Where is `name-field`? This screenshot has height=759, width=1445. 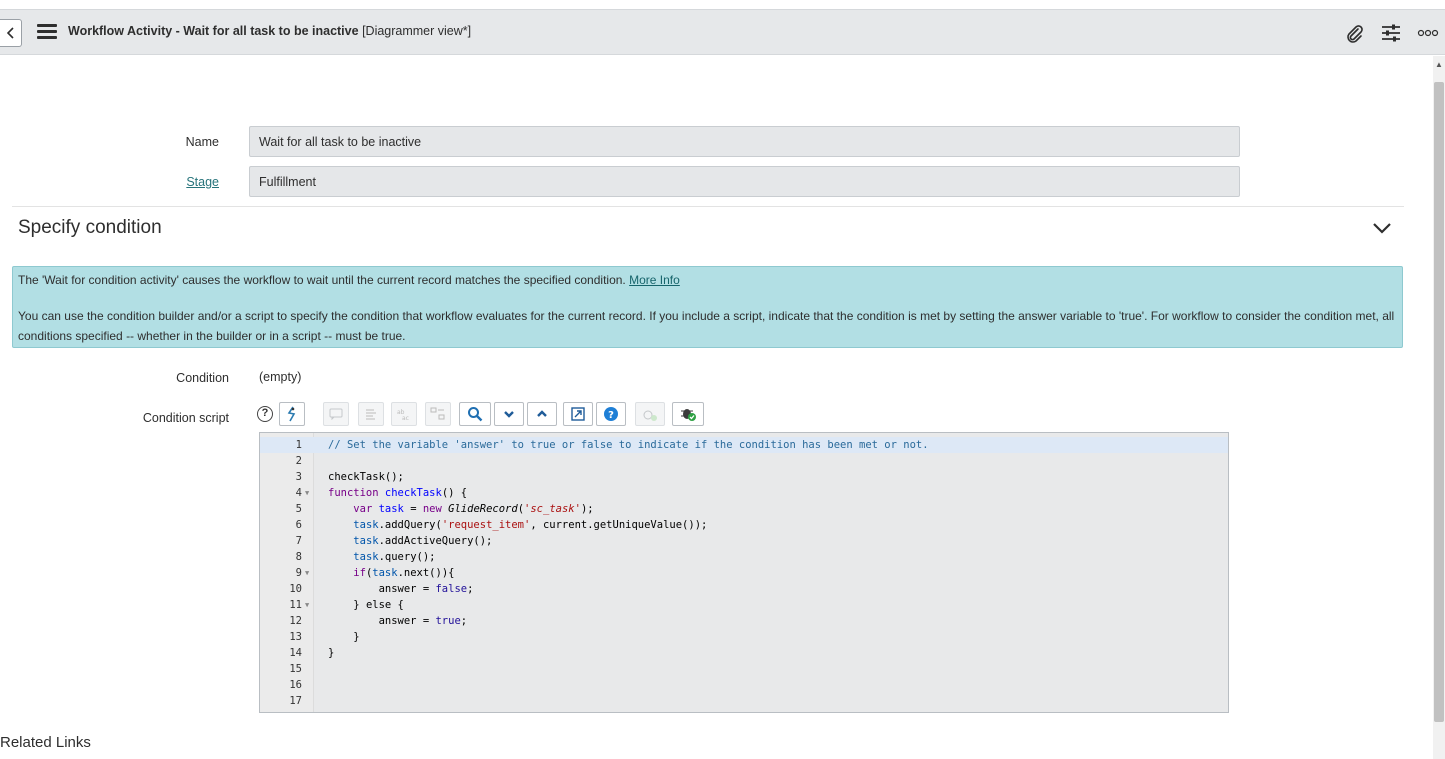 name-field is located at coordinates (744, 141).